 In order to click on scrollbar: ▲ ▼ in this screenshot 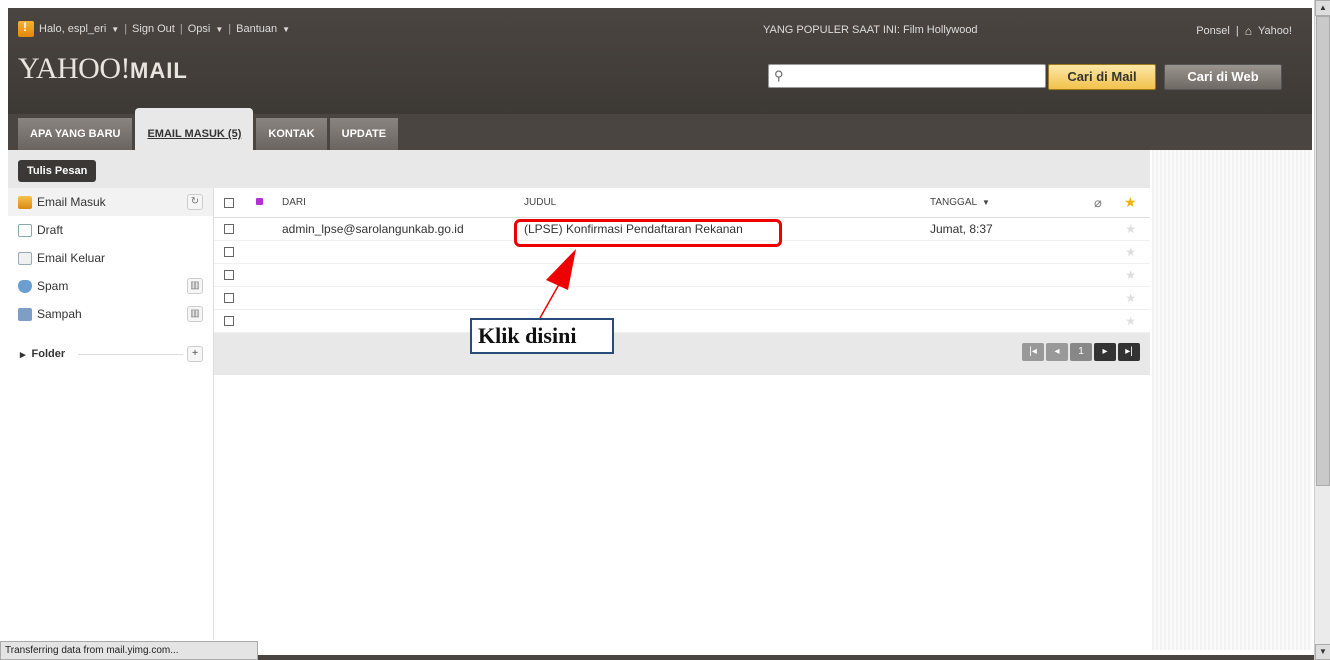, I will do `click(1322, 330)`.